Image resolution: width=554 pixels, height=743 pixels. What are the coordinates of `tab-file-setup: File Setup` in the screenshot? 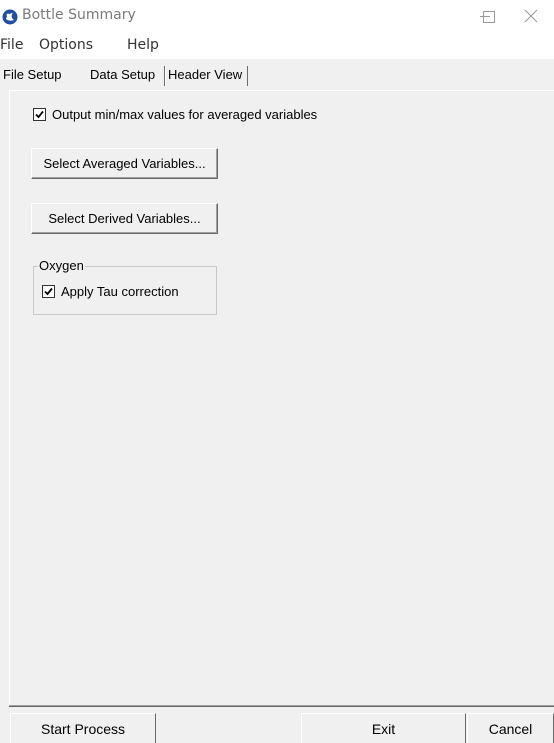 It's located at (32, 74).